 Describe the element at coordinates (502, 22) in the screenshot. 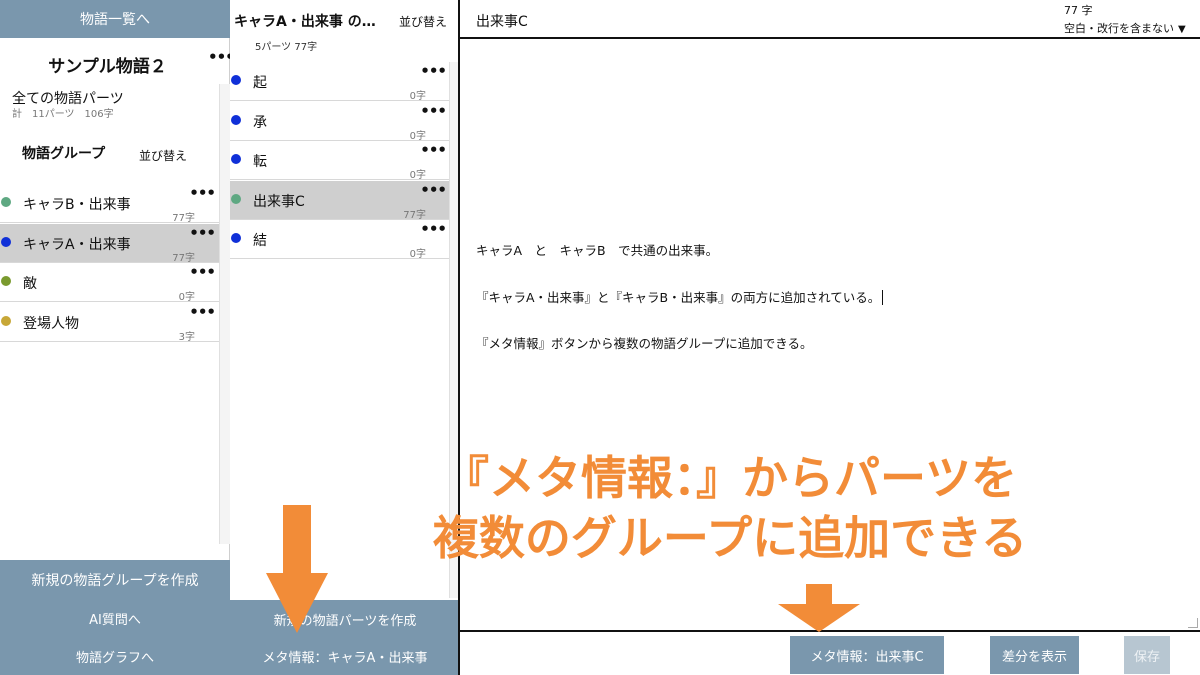

I see `part-name: 出来事C` at that location.